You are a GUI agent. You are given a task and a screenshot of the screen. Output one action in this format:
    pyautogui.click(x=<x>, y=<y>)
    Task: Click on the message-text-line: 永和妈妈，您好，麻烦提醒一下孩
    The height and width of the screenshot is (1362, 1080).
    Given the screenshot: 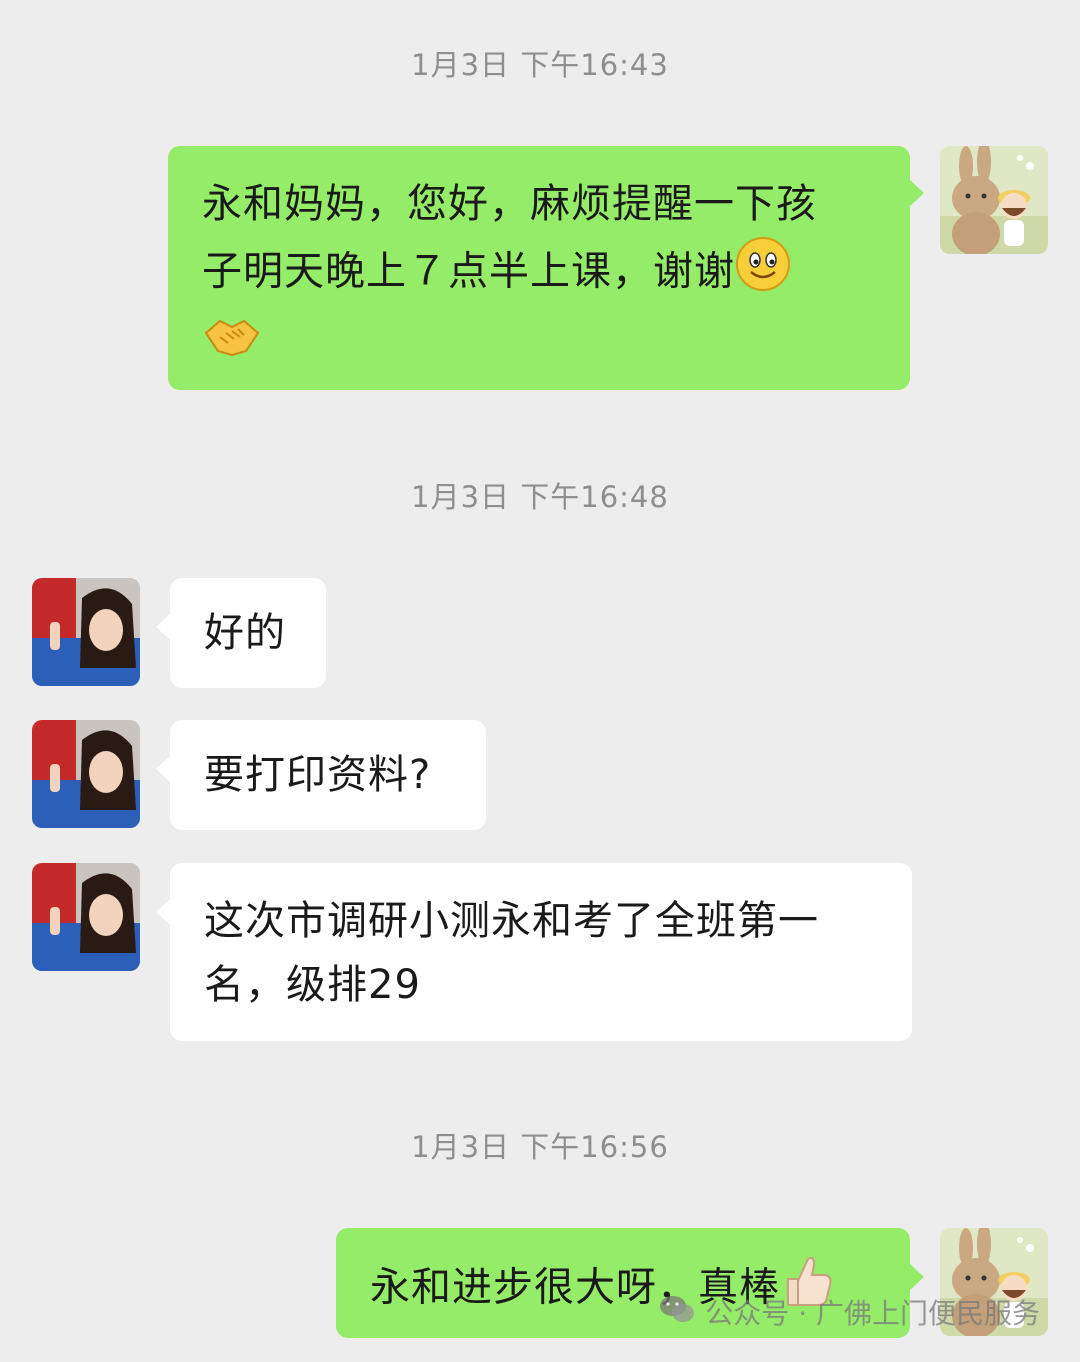 What is the action you would take?
    pyautogui.click(x=509, y=204)
    